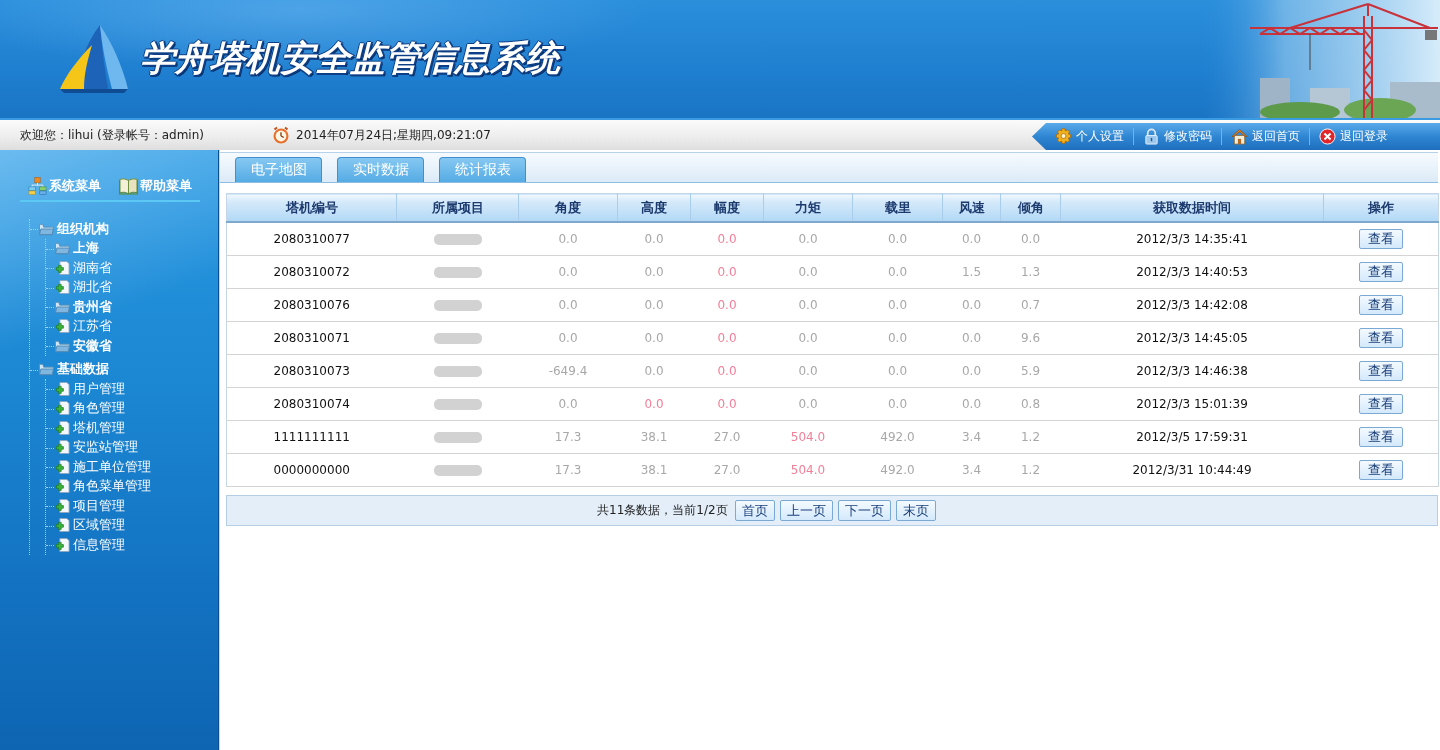 The image size is (1440, 750). Describe the element at coordinates (90, 428) in the screenshot. I see `tree-item: 塔机管理` at that location.